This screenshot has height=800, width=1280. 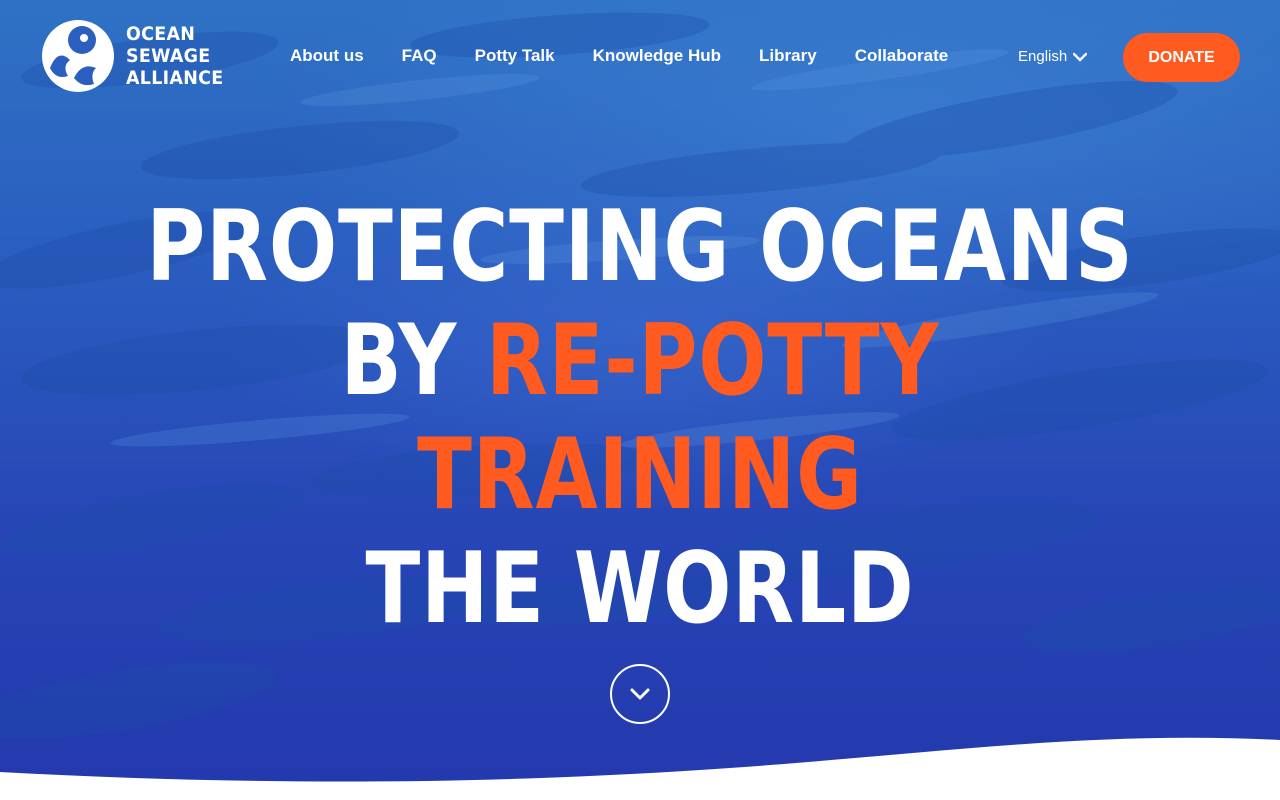 What do you see at coordinates (168, 56) in the screenshot?
I see `brand-name-line: SEWAGE` at bounding box center [168, 56].